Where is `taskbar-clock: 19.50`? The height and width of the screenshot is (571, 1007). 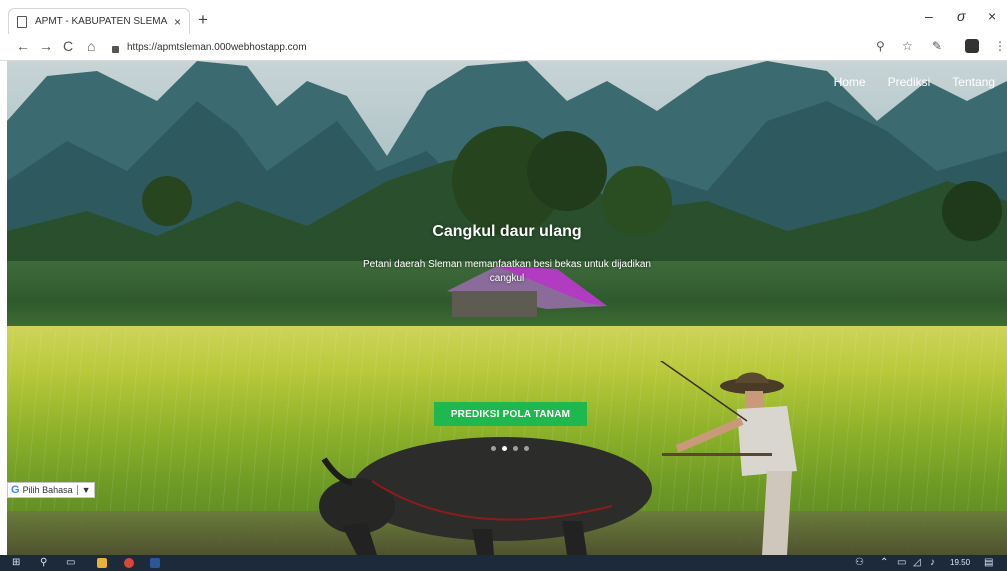 taskbar-clock: 19.50 is located at coordinates (960, 564).